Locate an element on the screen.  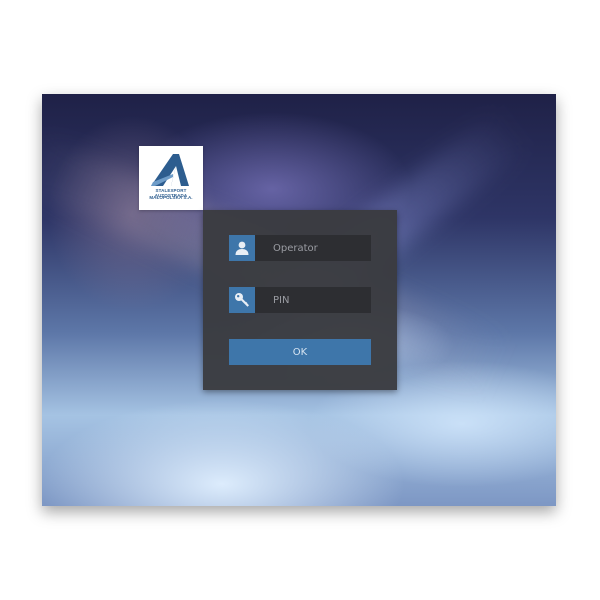
key-icon is located at coordinates (242, 300).